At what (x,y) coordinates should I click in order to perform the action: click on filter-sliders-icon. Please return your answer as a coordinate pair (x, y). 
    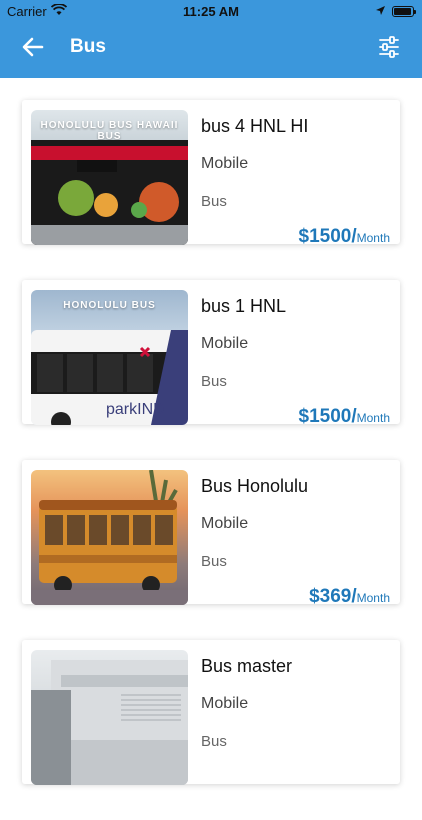
    Looking at the image, I should click on (389, 49).